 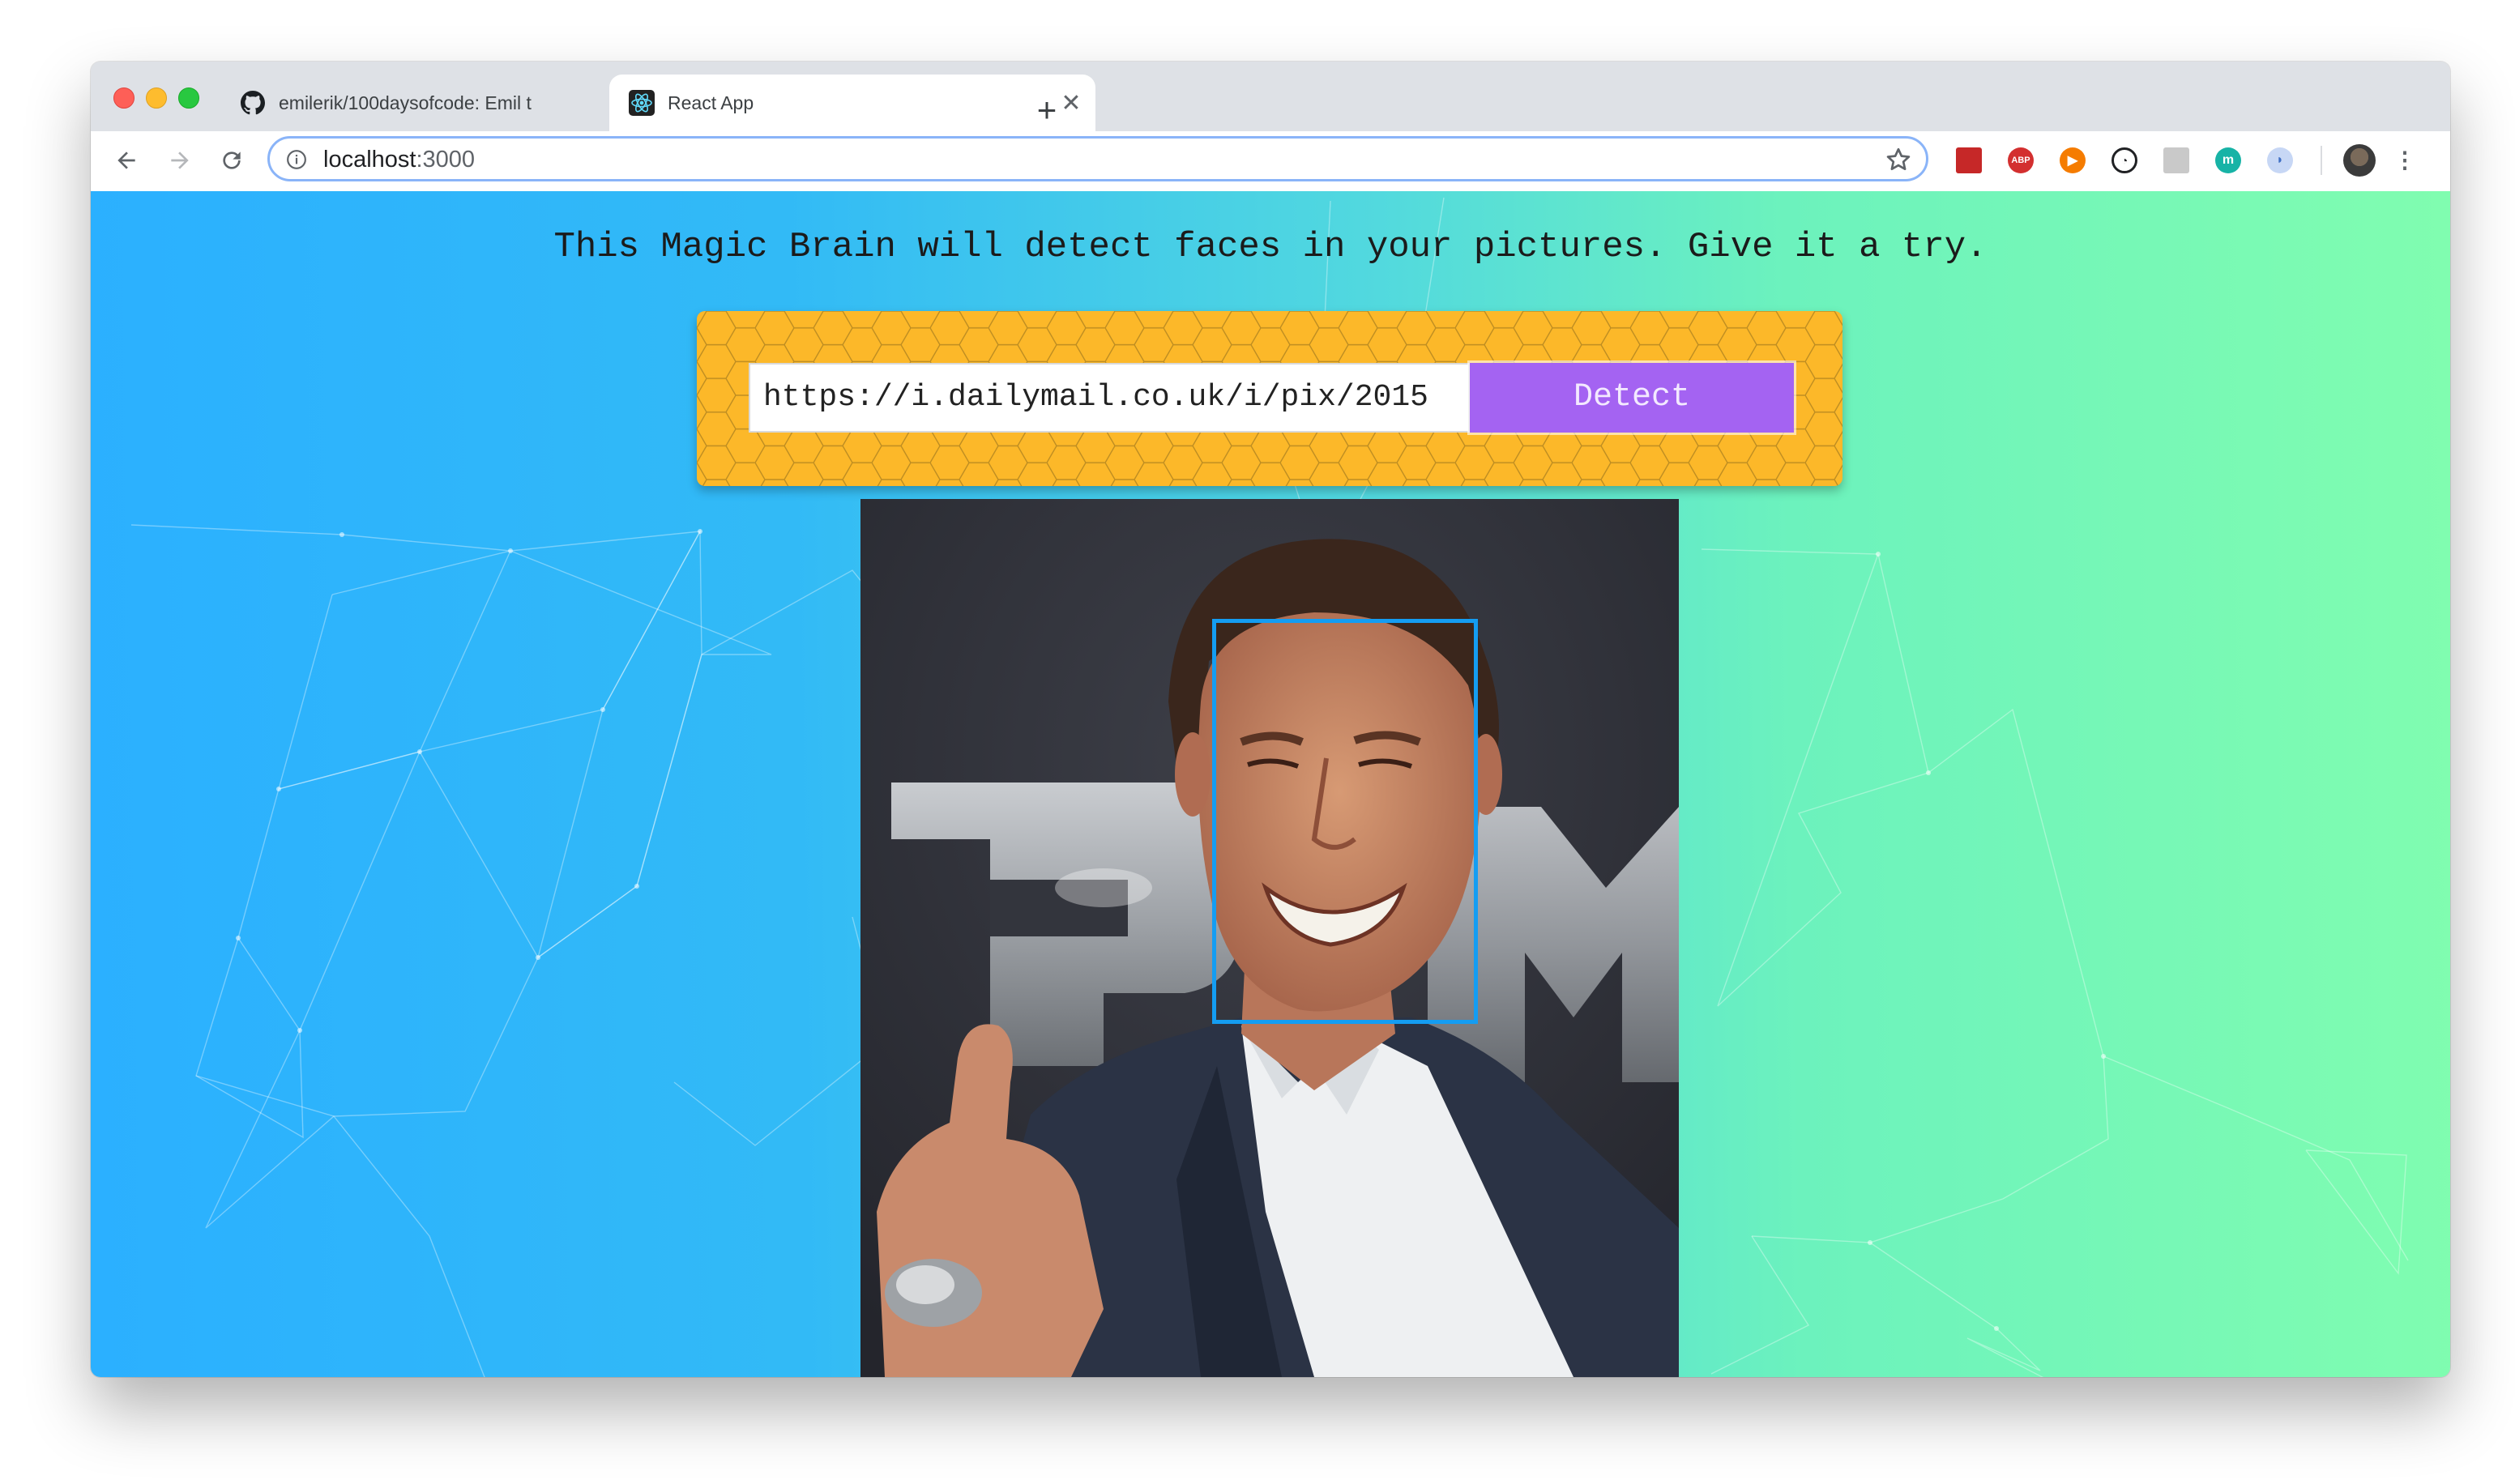 What do you see at coordinates (1097, 158) in the screenshot?
I see `address-bar: localhost:3000` at bounding box center [1097, 158].